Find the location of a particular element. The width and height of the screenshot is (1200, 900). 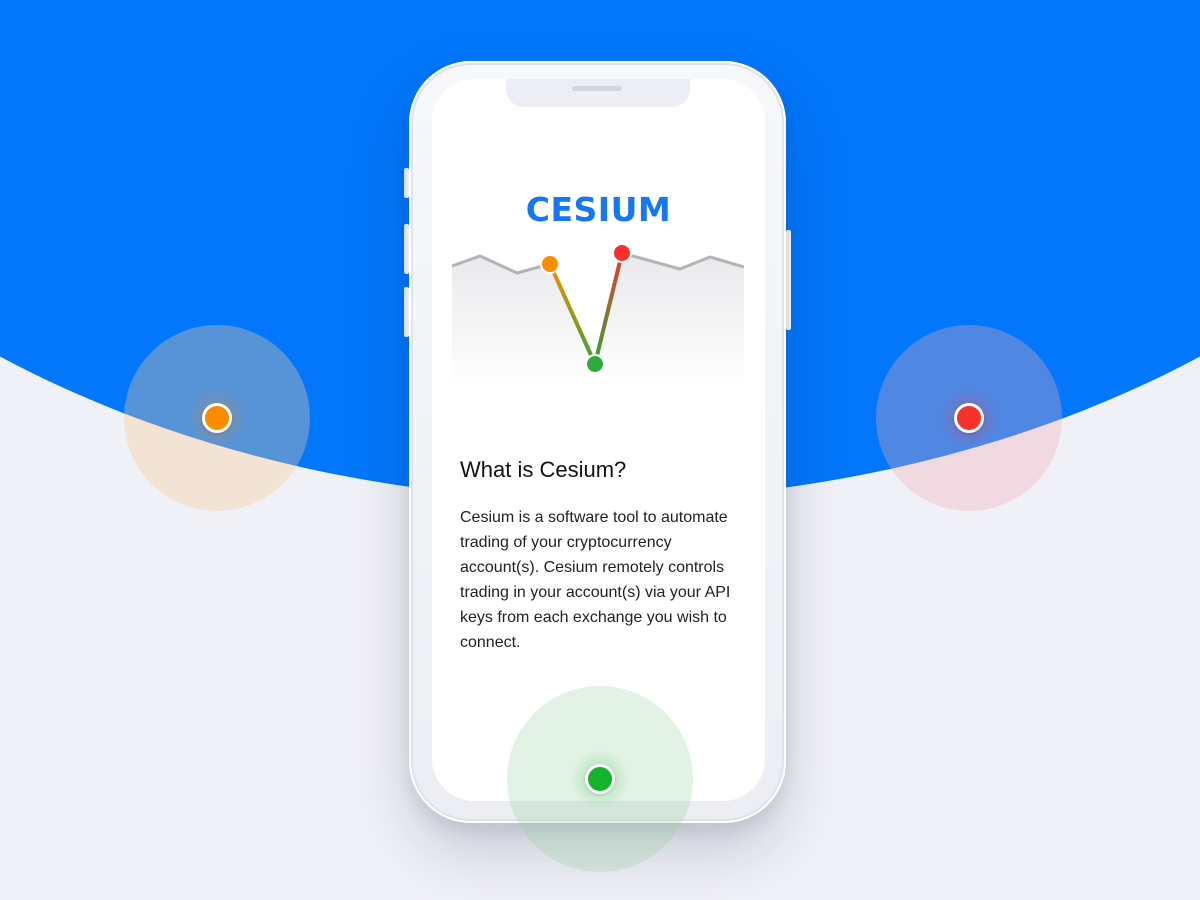

orange-marker-dot is located at coordinates (217, 418).